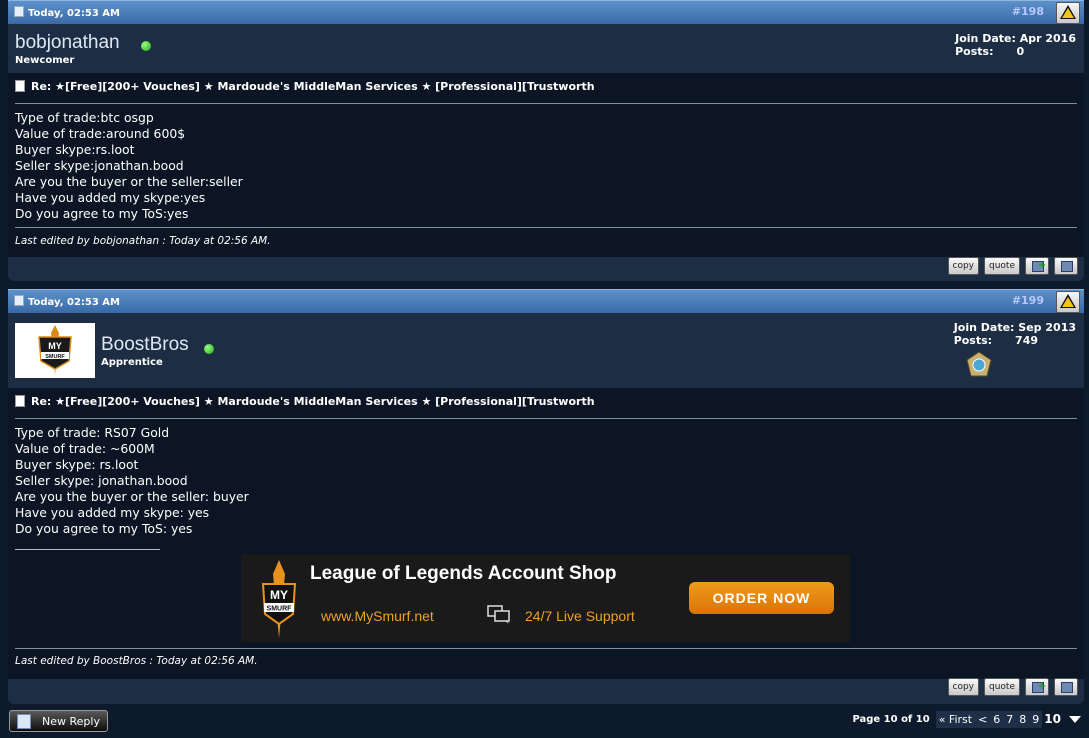  I want to click on join-date: Apr 2016, so click(1047, 38).